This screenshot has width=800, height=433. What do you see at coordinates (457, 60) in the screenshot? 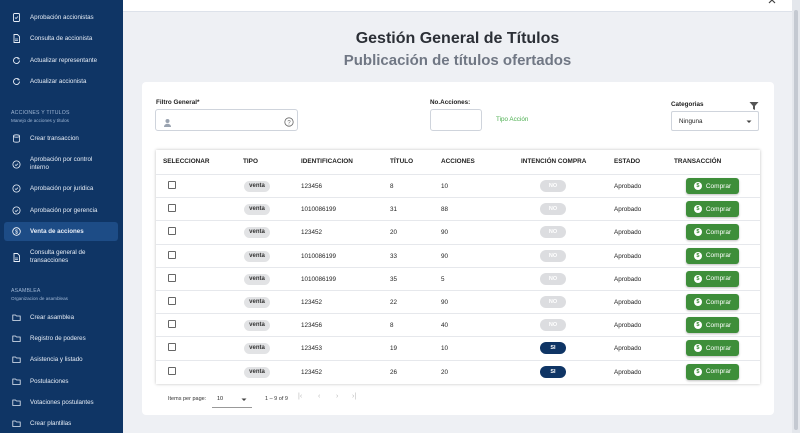
I see `page-subtitle: Publicación de títulos ofertados` at bounding box center [457, 60].